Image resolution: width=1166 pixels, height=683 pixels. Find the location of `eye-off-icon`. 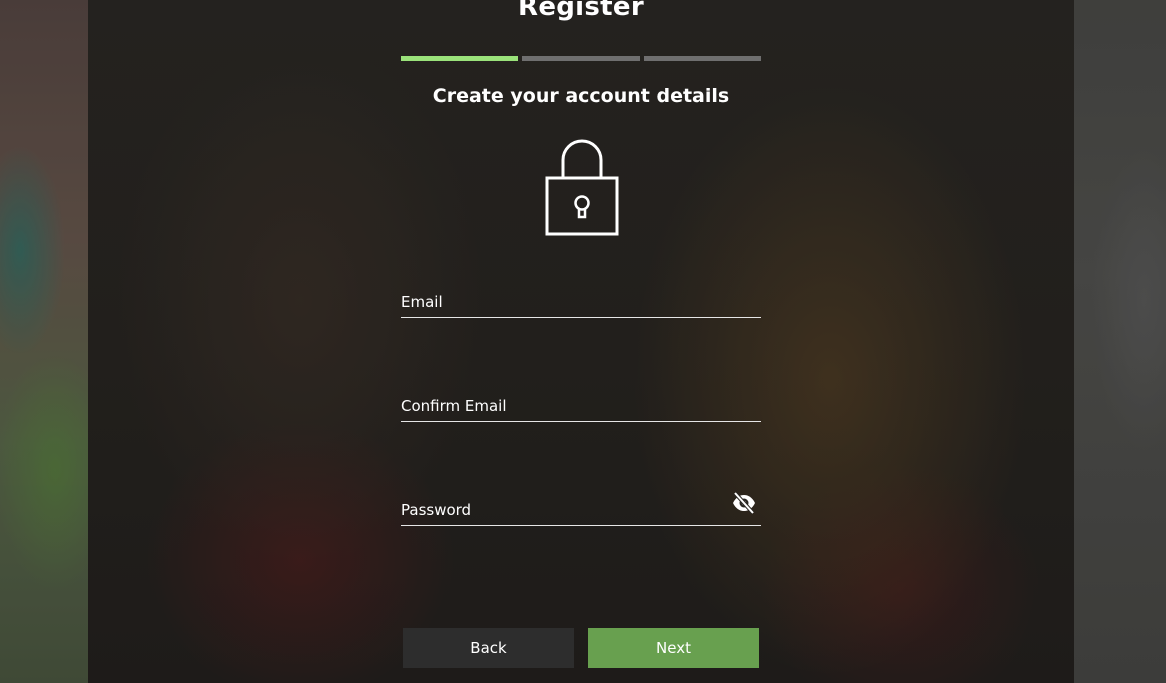

eye-off-icon is located at coordinates (744, 503).